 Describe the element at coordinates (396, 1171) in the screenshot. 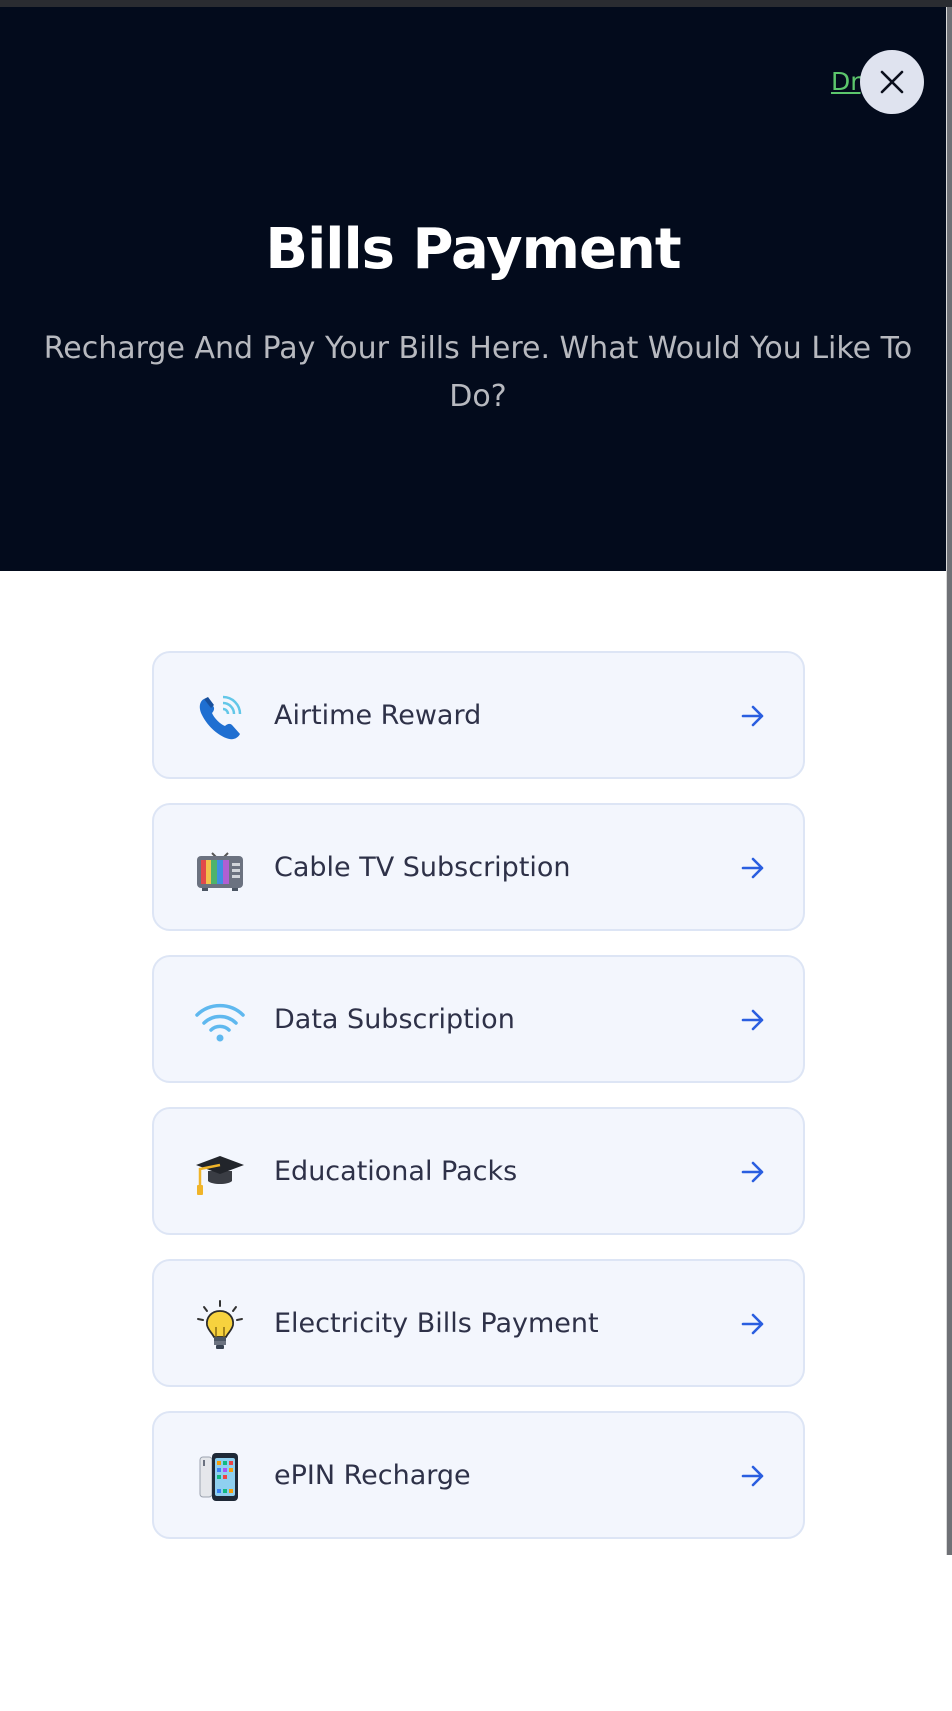

I see `service-label: Educational Packs` at that location.